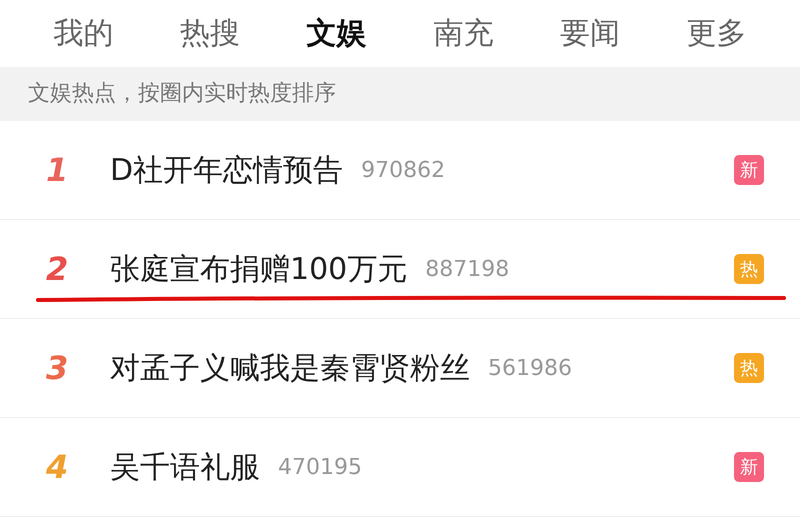  I want to click on topic-title: 张庭宣布捐赠100万元, so click(259, 269).